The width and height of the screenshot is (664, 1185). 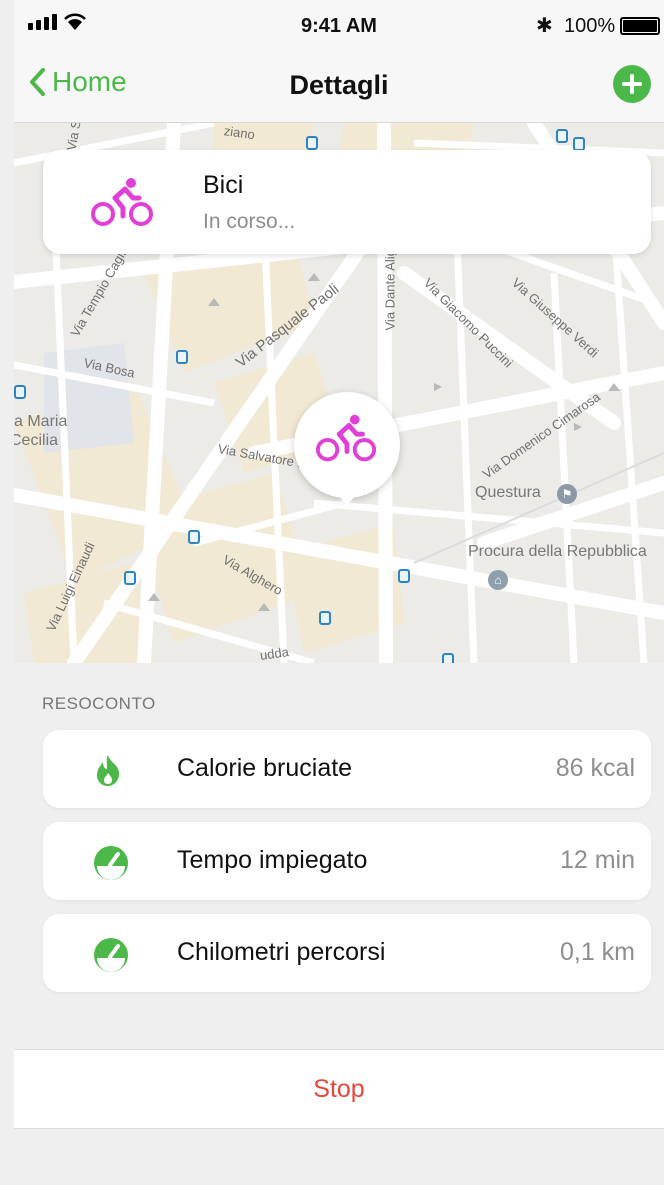 I want to click on summary-label: Calorie bruciate, so click(x=265, y=768).